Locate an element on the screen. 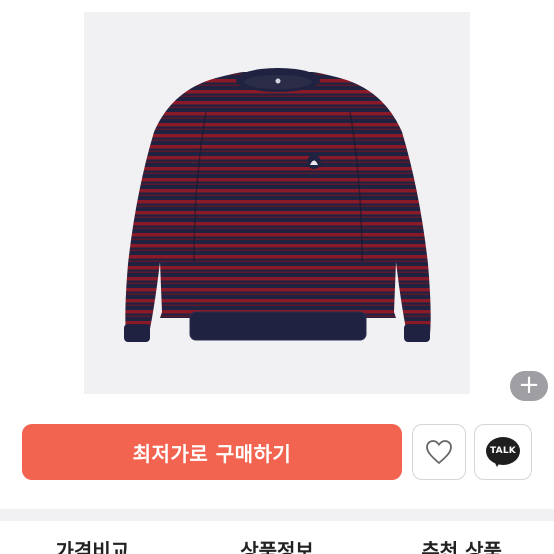  talk-icon: TALK is located at coordinates (503, 452).